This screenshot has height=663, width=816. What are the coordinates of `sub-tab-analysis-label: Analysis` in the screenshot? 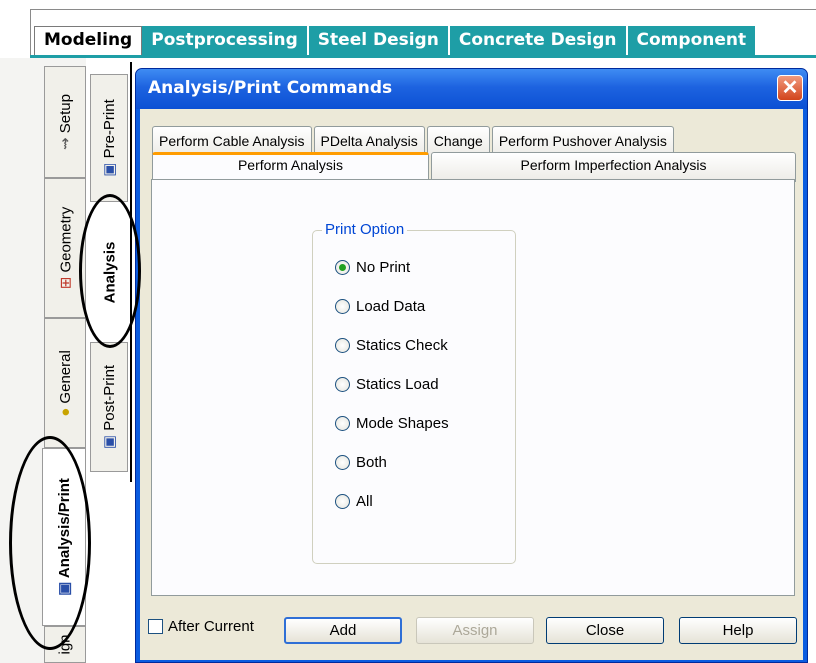 It's located at (110, 272).